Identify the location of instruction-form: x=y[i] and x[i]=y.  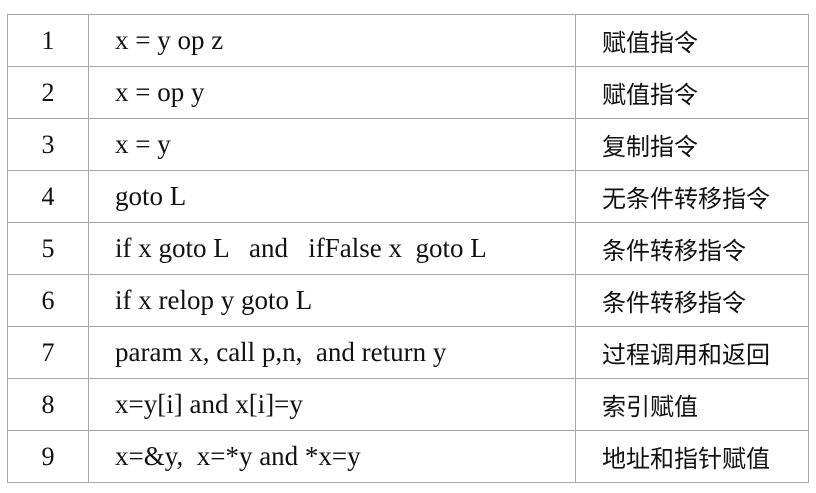
(332, 404).